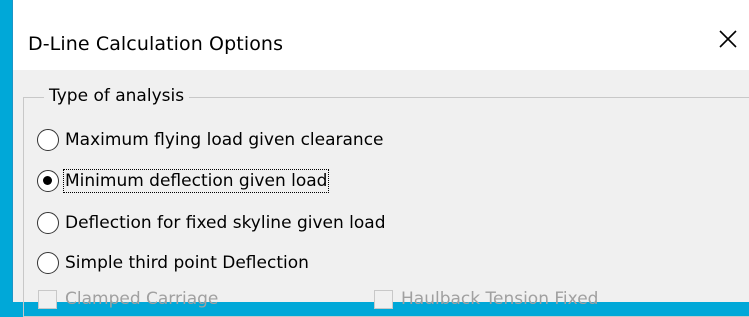  I want to click on radio-simple-third-point: Simple third point Deflection, so click(173, 263).